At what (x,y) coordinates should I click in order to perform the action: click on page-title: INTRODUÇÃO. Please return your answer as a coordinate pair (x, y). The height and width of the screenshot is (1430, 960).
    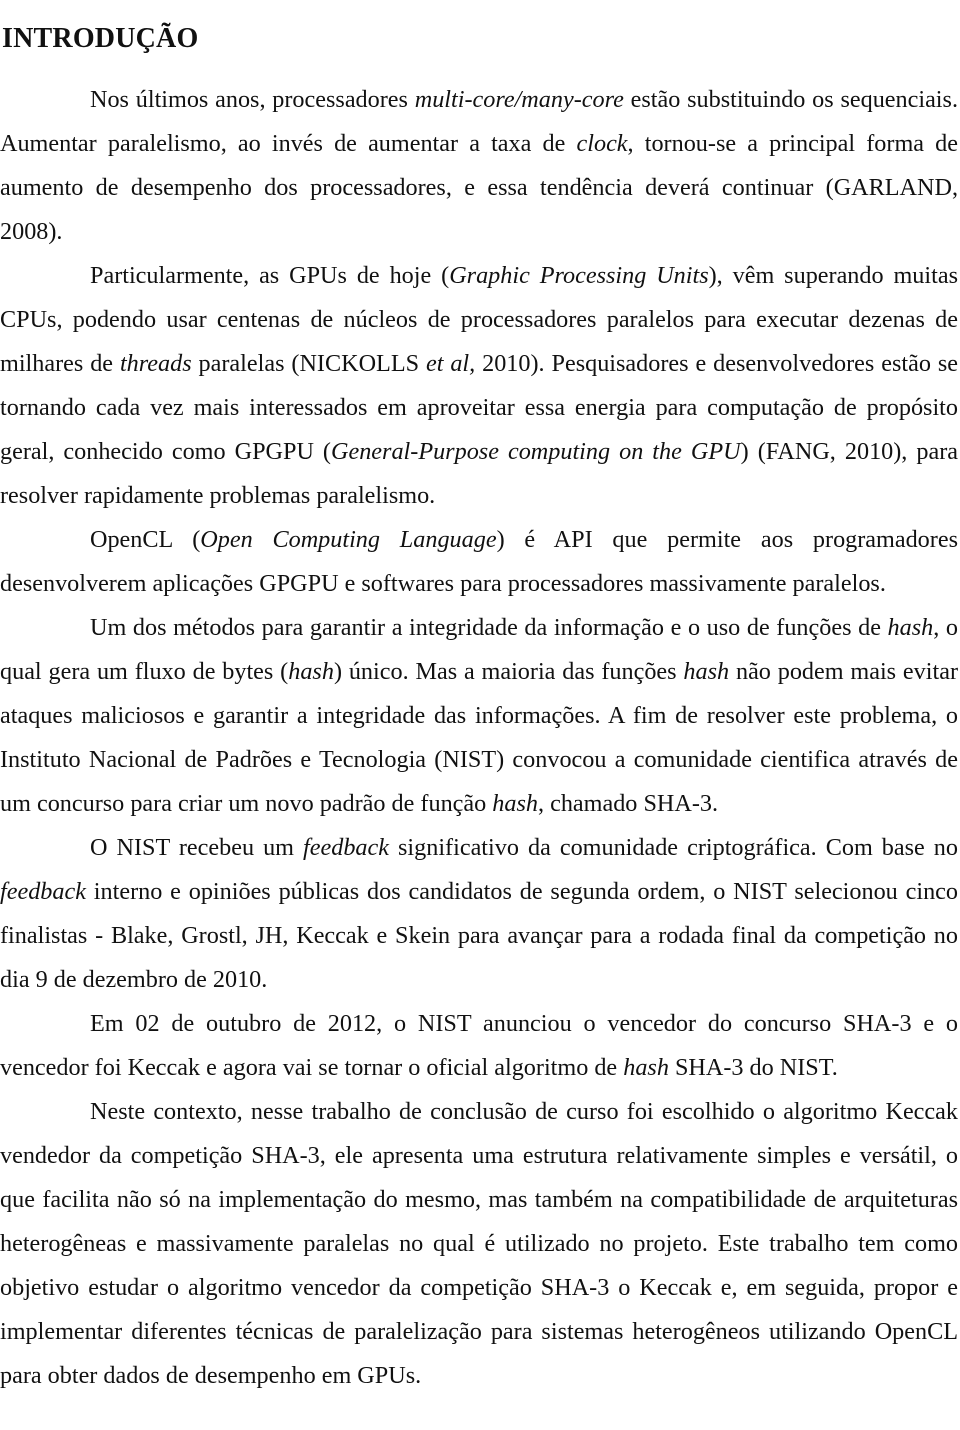
    Looking at the image, I should click on (100, 38).